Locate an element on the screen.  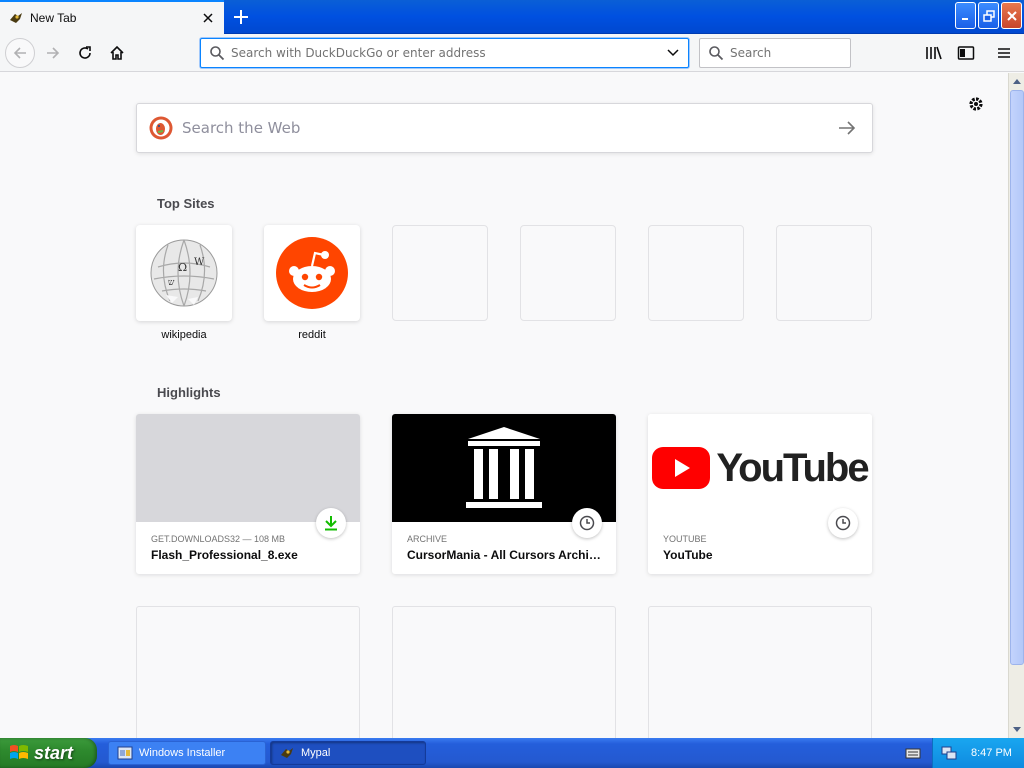
reload-icon is located at coordinates (85, 52).